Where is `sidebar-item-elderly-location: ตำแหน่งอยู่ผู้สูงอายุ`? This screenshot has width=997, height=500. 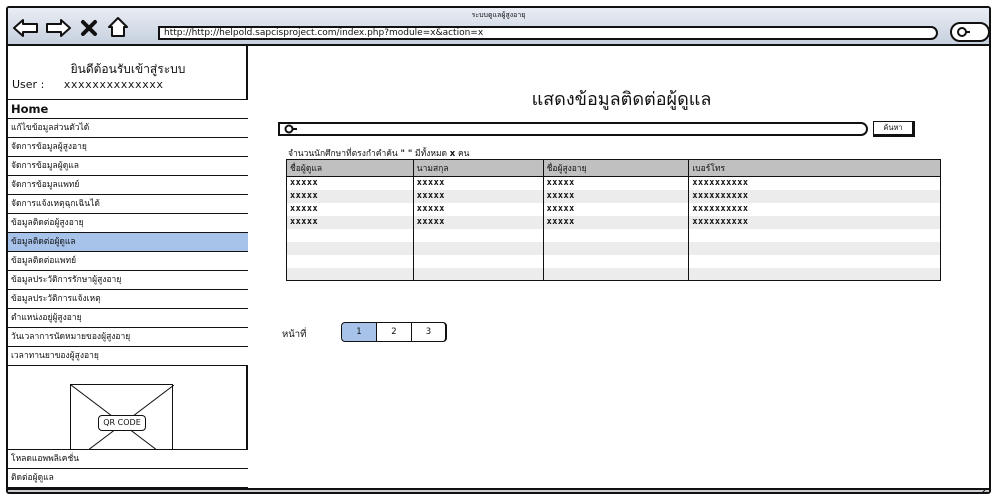 sidebar-item-elderly-location: ตำแหน่งอยู่ผู้สูงอายุ is located at coordinates (128, 318).